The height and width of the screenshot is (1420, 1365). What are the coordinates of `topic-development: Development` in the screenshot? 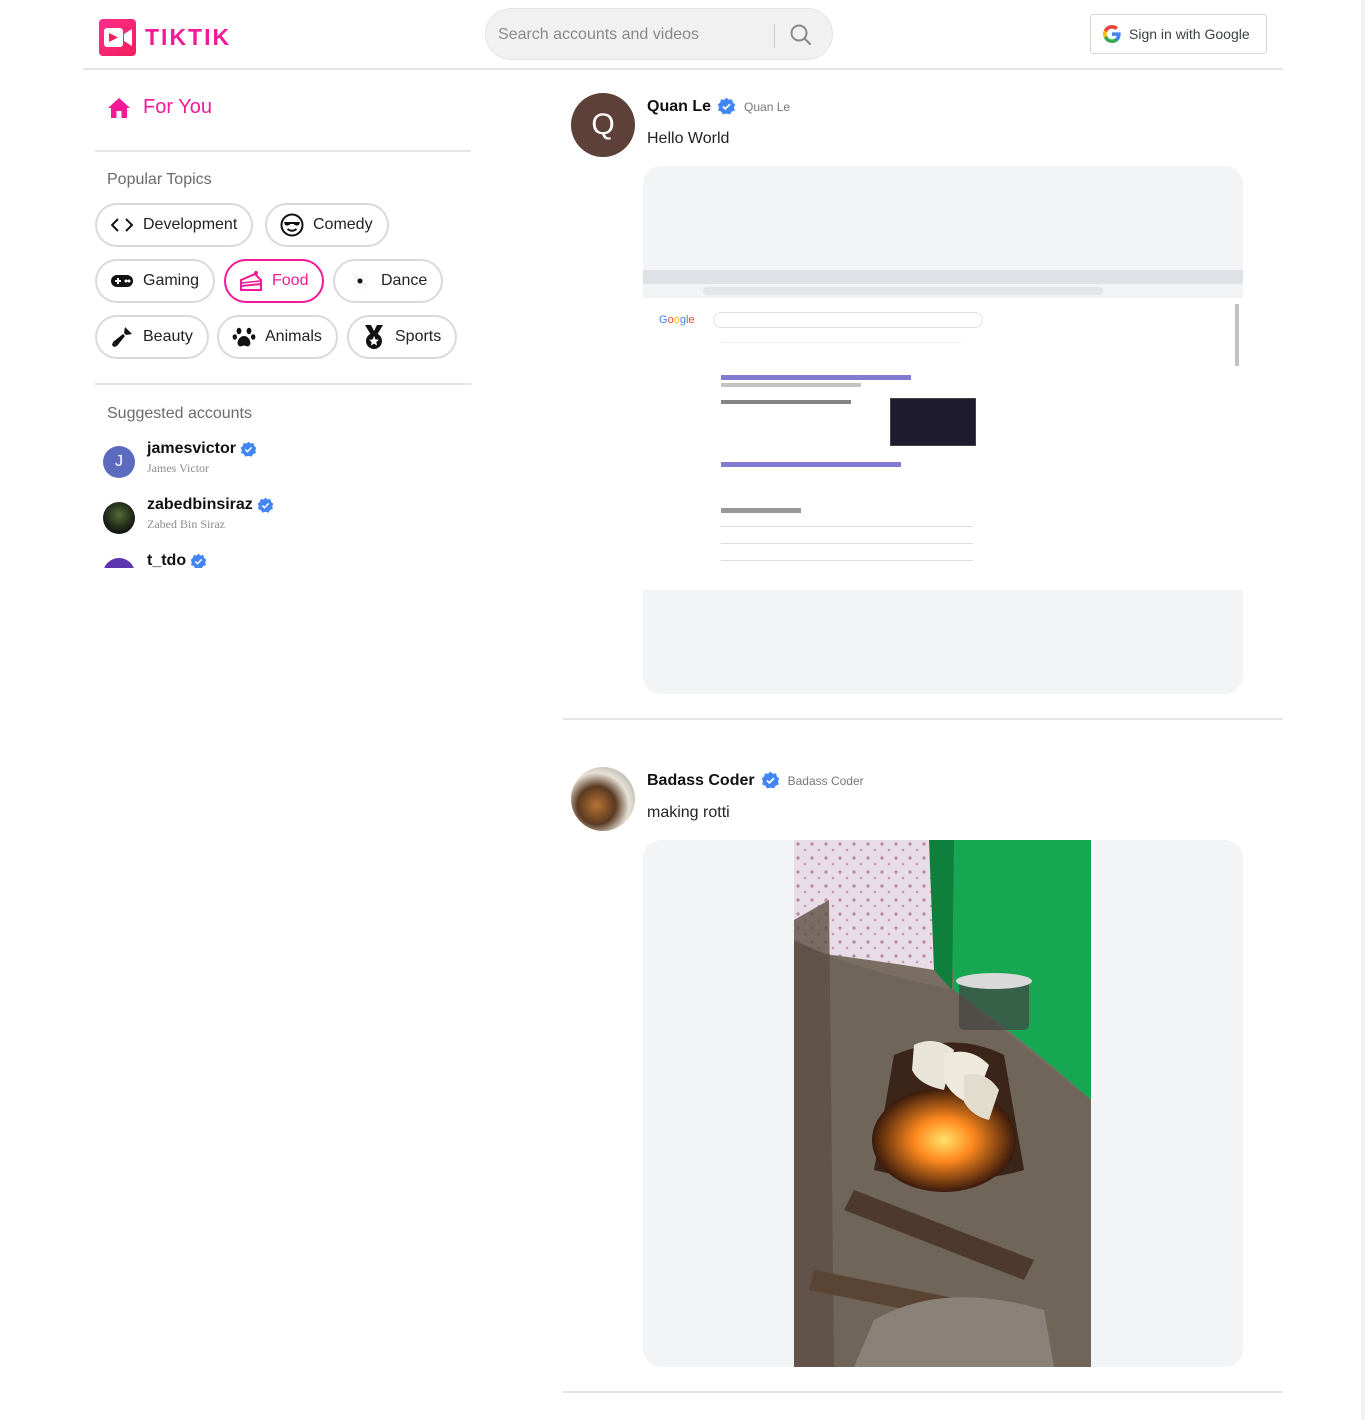 It's located at (174, 225).